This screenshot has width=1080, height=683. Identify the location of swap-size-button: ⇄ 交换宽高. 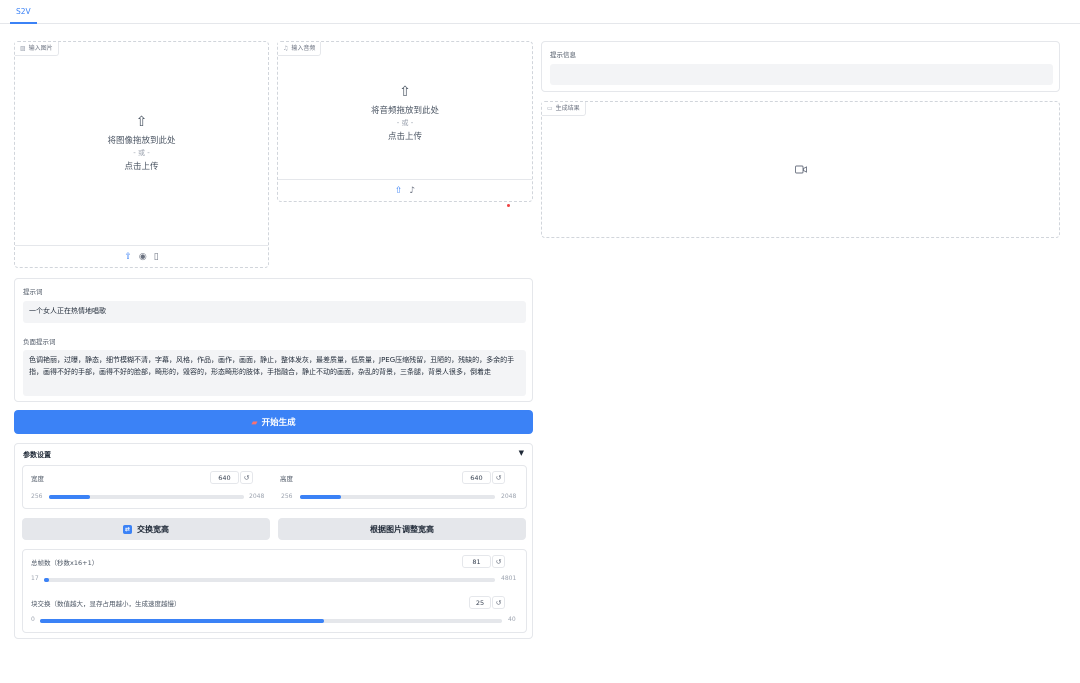
(146, 529).